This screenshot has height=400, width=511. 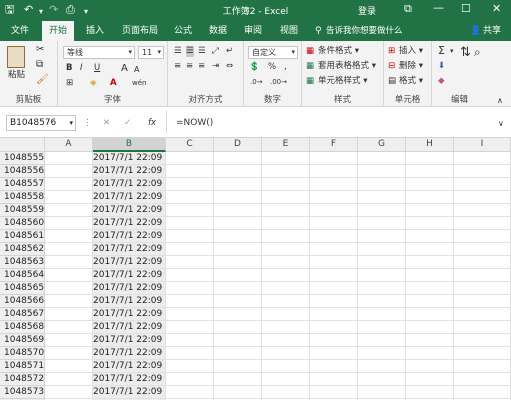 I want to click on top-align-icon: ☰, so click(x=178, y=51).